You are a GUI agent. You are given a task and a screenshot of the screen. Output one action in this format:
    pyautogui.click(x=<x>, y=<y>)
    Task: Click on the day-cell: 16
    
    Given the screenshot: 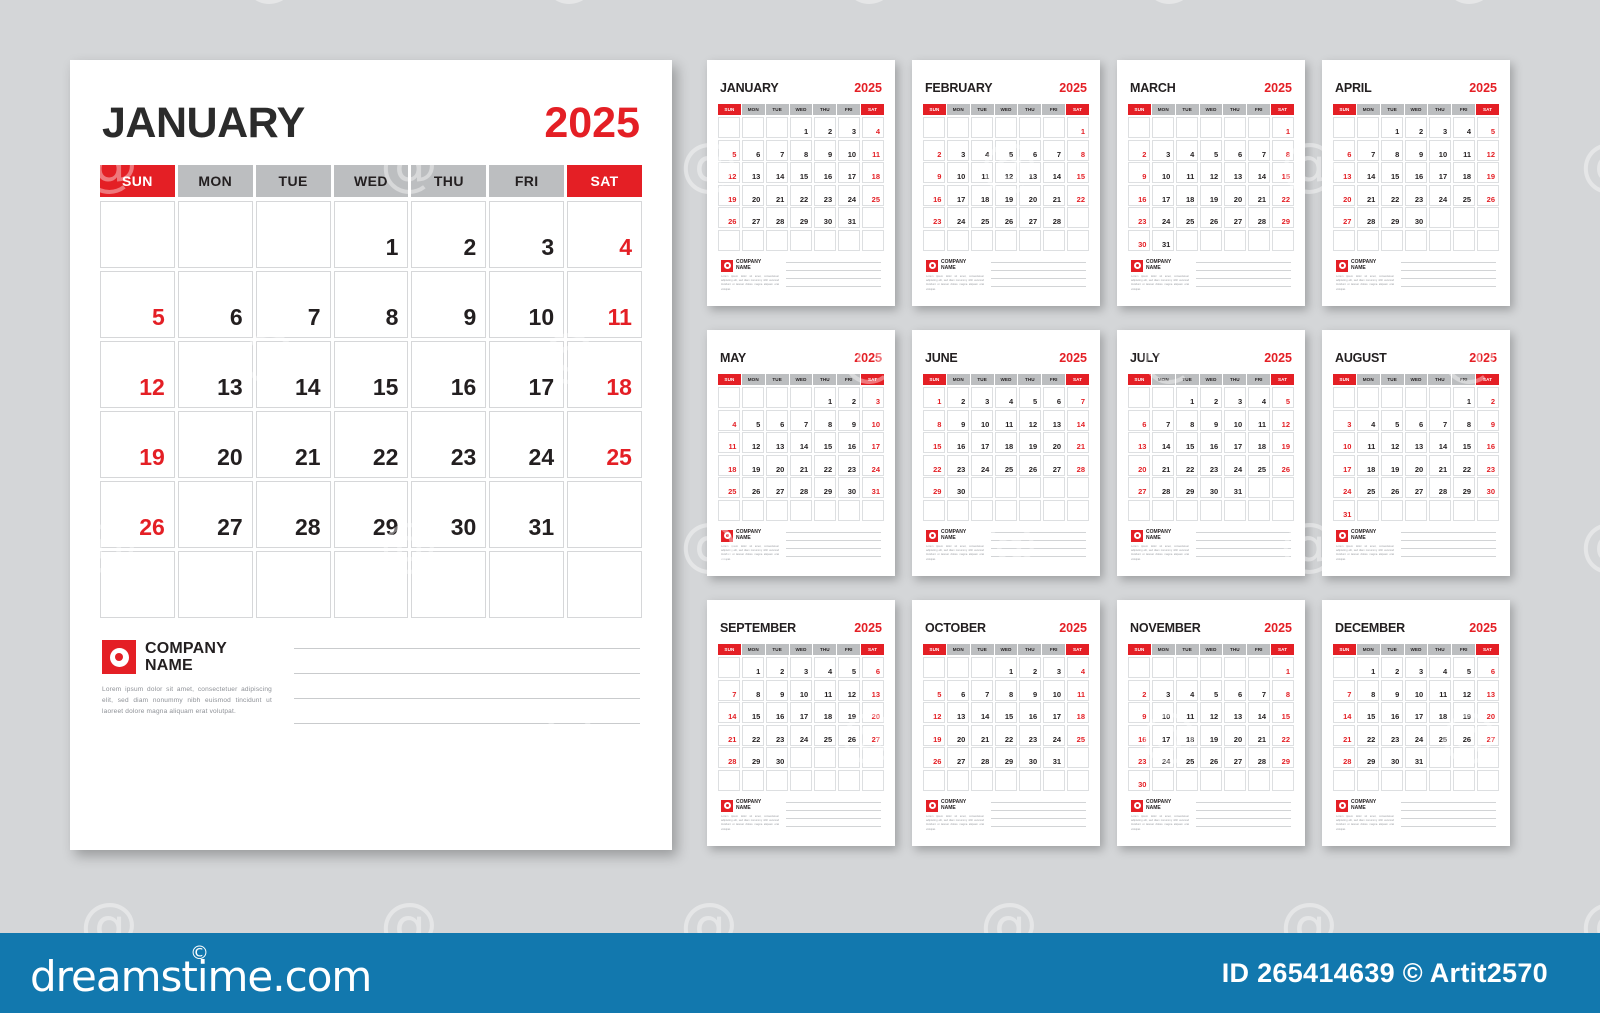 What is the action you would take?
    pyautogui.click(x=1416, y=172)
    